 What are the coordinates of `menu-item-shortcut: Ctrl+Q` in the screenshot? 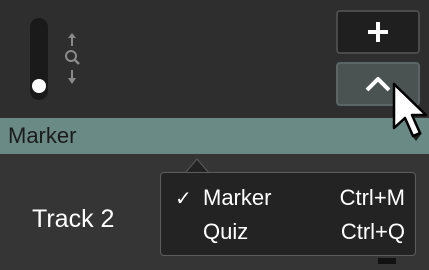 It's located at (372, 231).